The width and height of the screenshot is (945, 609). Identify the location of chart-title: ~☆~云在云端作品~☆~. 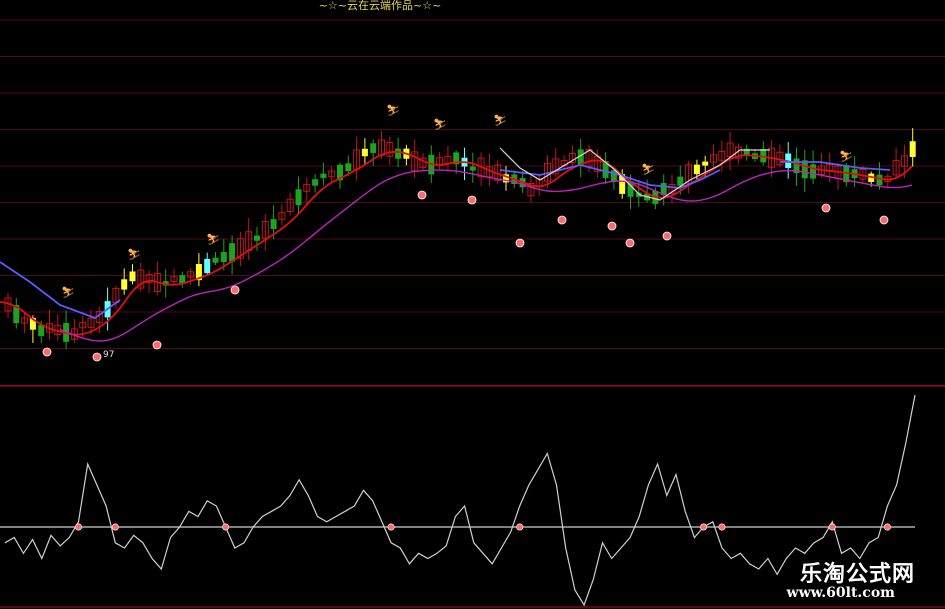
(380, 6).